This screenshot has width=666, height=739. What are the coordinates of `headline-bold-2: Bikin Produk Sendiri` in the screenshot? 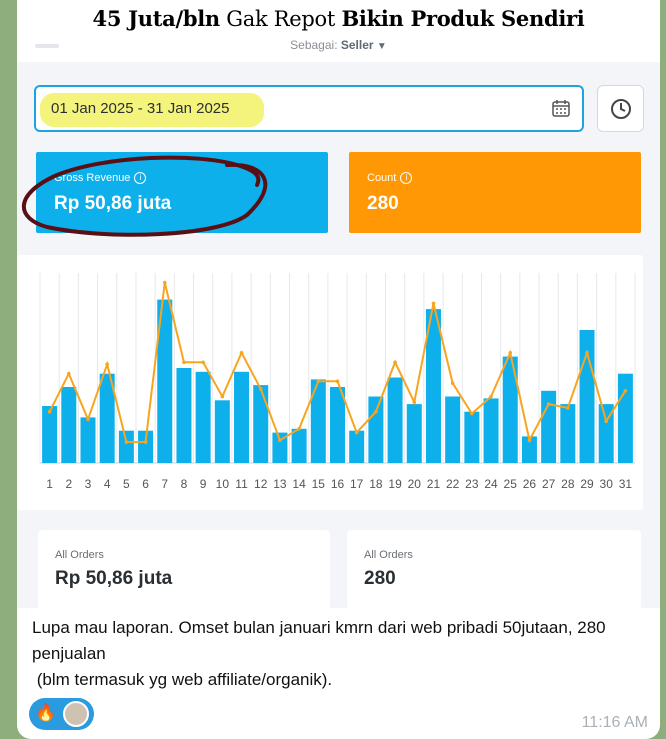 It's located at (463, 18).